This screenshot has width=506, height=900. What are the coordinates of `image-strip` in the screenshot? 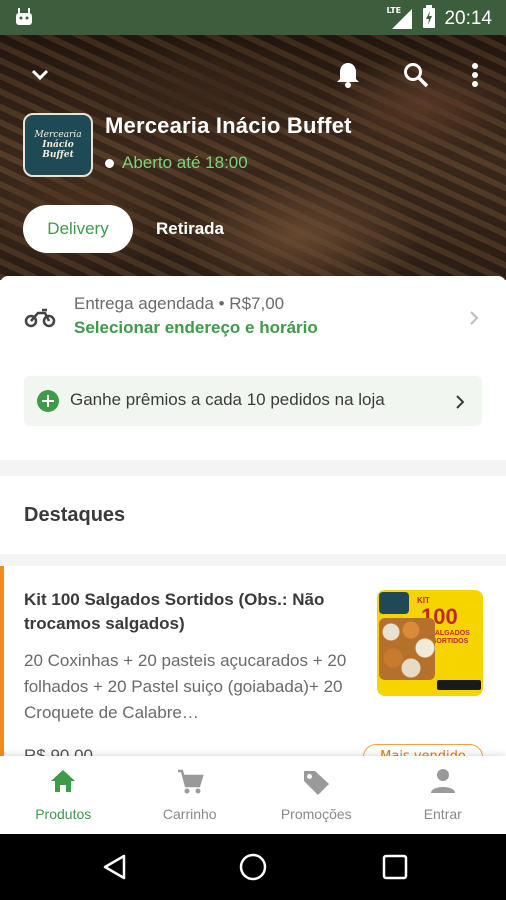 It's located at (459, 685).